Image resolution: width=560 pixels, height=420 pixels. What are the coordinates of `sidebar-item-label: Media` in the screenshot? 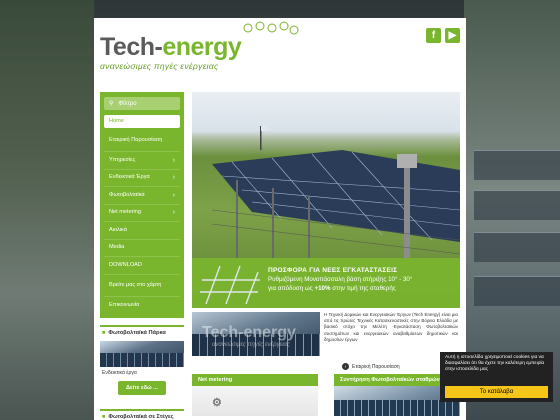 It's located at (117, 247).